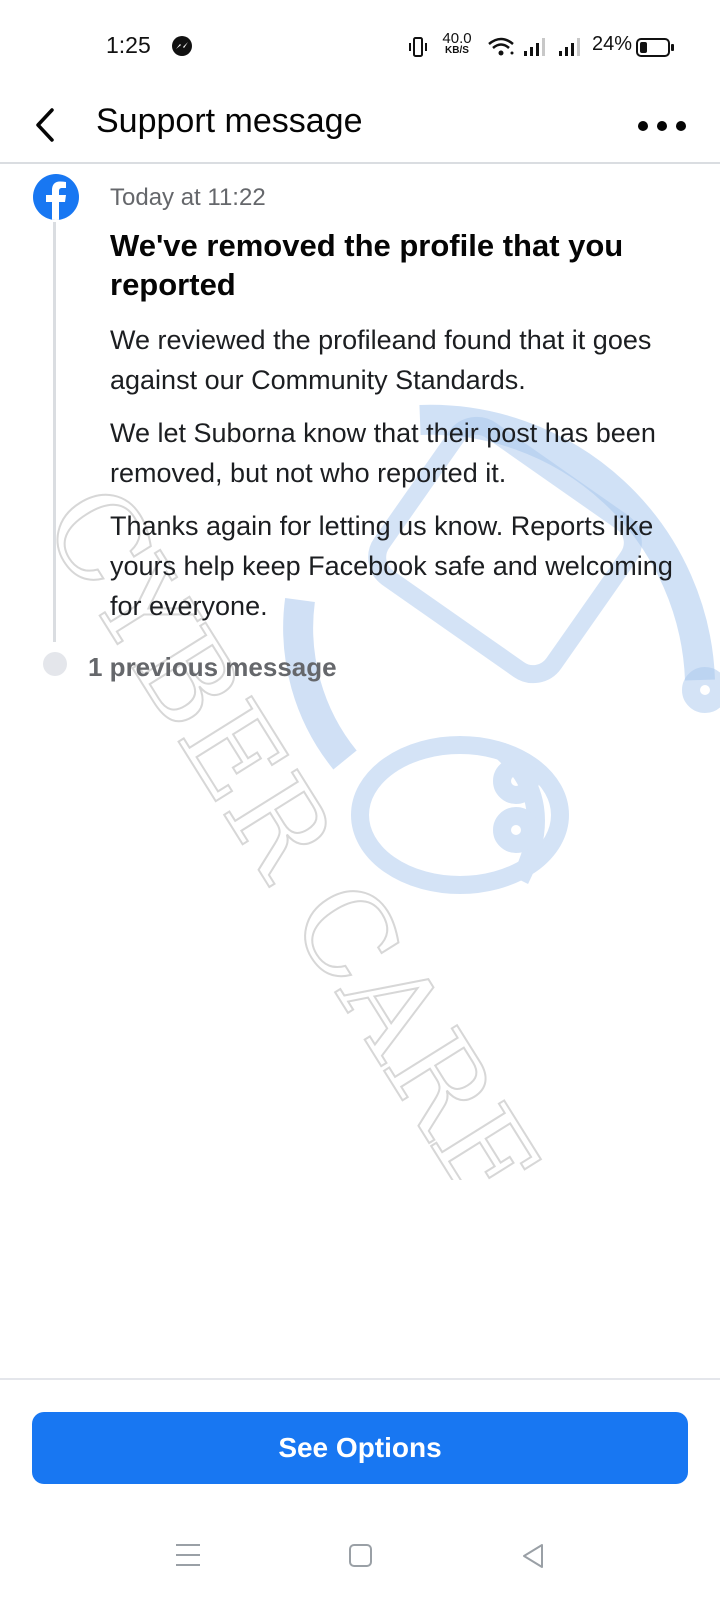 The height and width of the screenshot is (1603, 720). Describe the element at coordinates (457, 38) in the screenshot. I see `network-speed-value: 40.0` at that location.